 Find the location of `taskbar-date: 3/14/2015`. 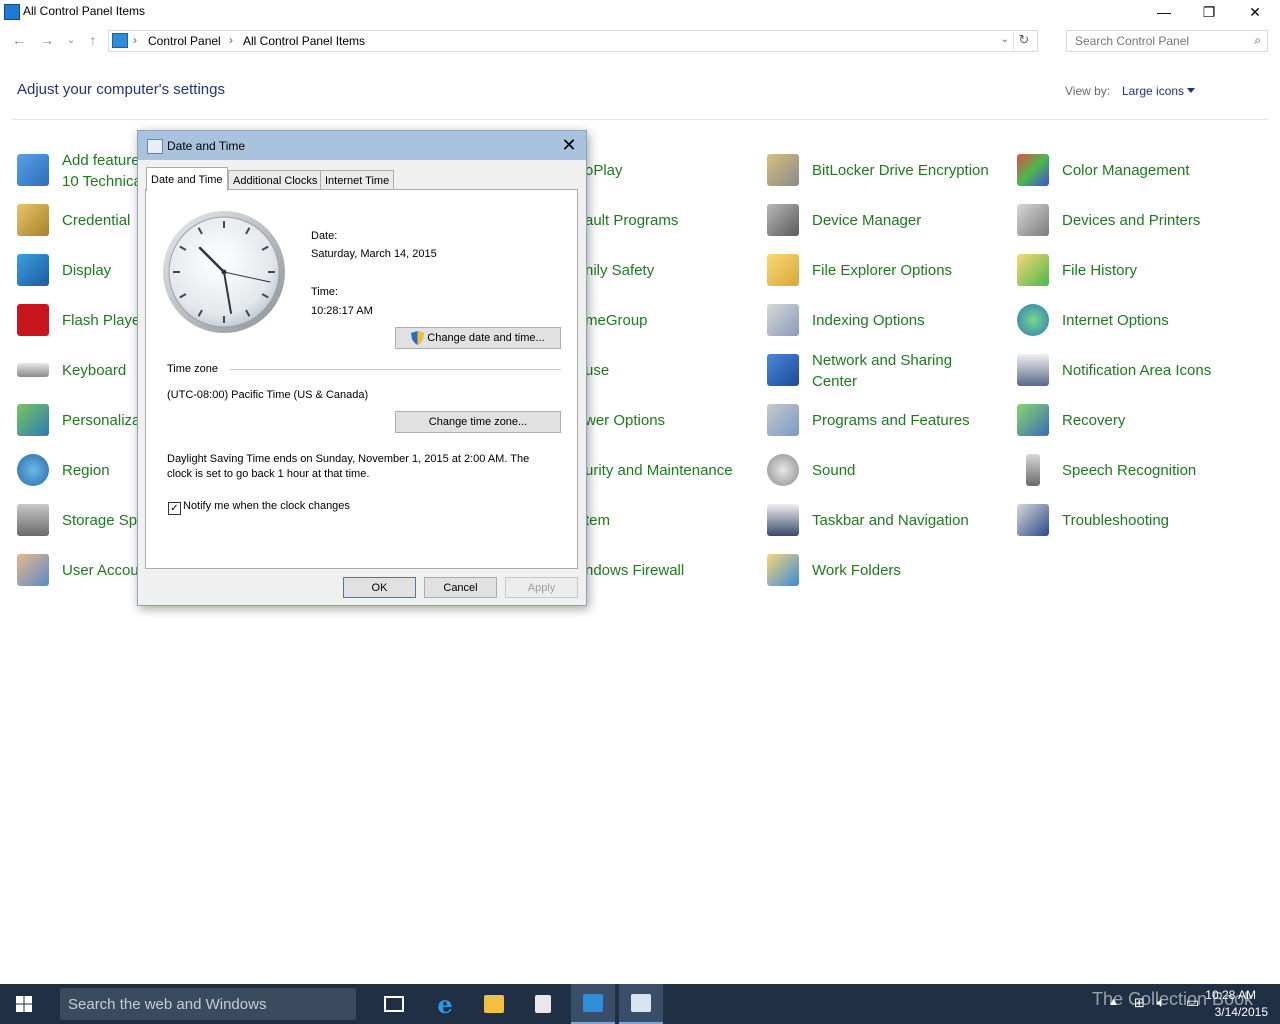

taskbar-date: 3/14/2015 is located at coordinates (1241, 1012).